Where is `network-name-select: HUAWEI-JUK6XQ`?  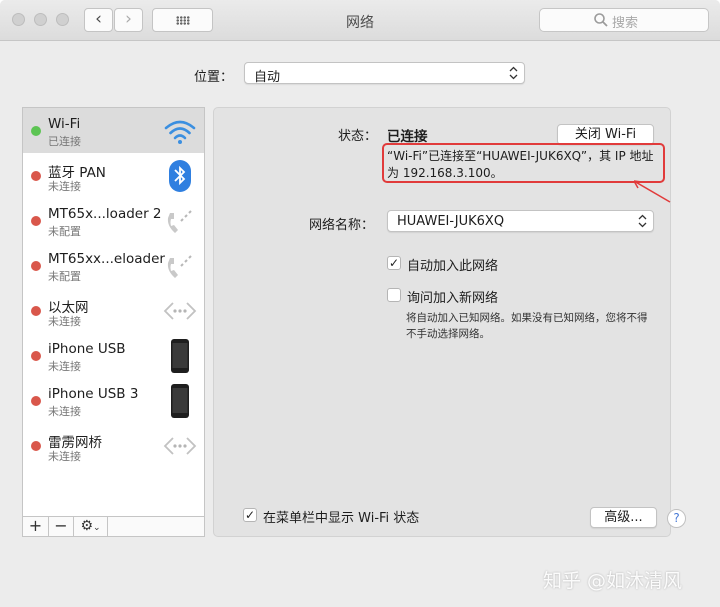
network-name-select: HUAWEI-JUK6XQ is located at coordinates (520, 221).